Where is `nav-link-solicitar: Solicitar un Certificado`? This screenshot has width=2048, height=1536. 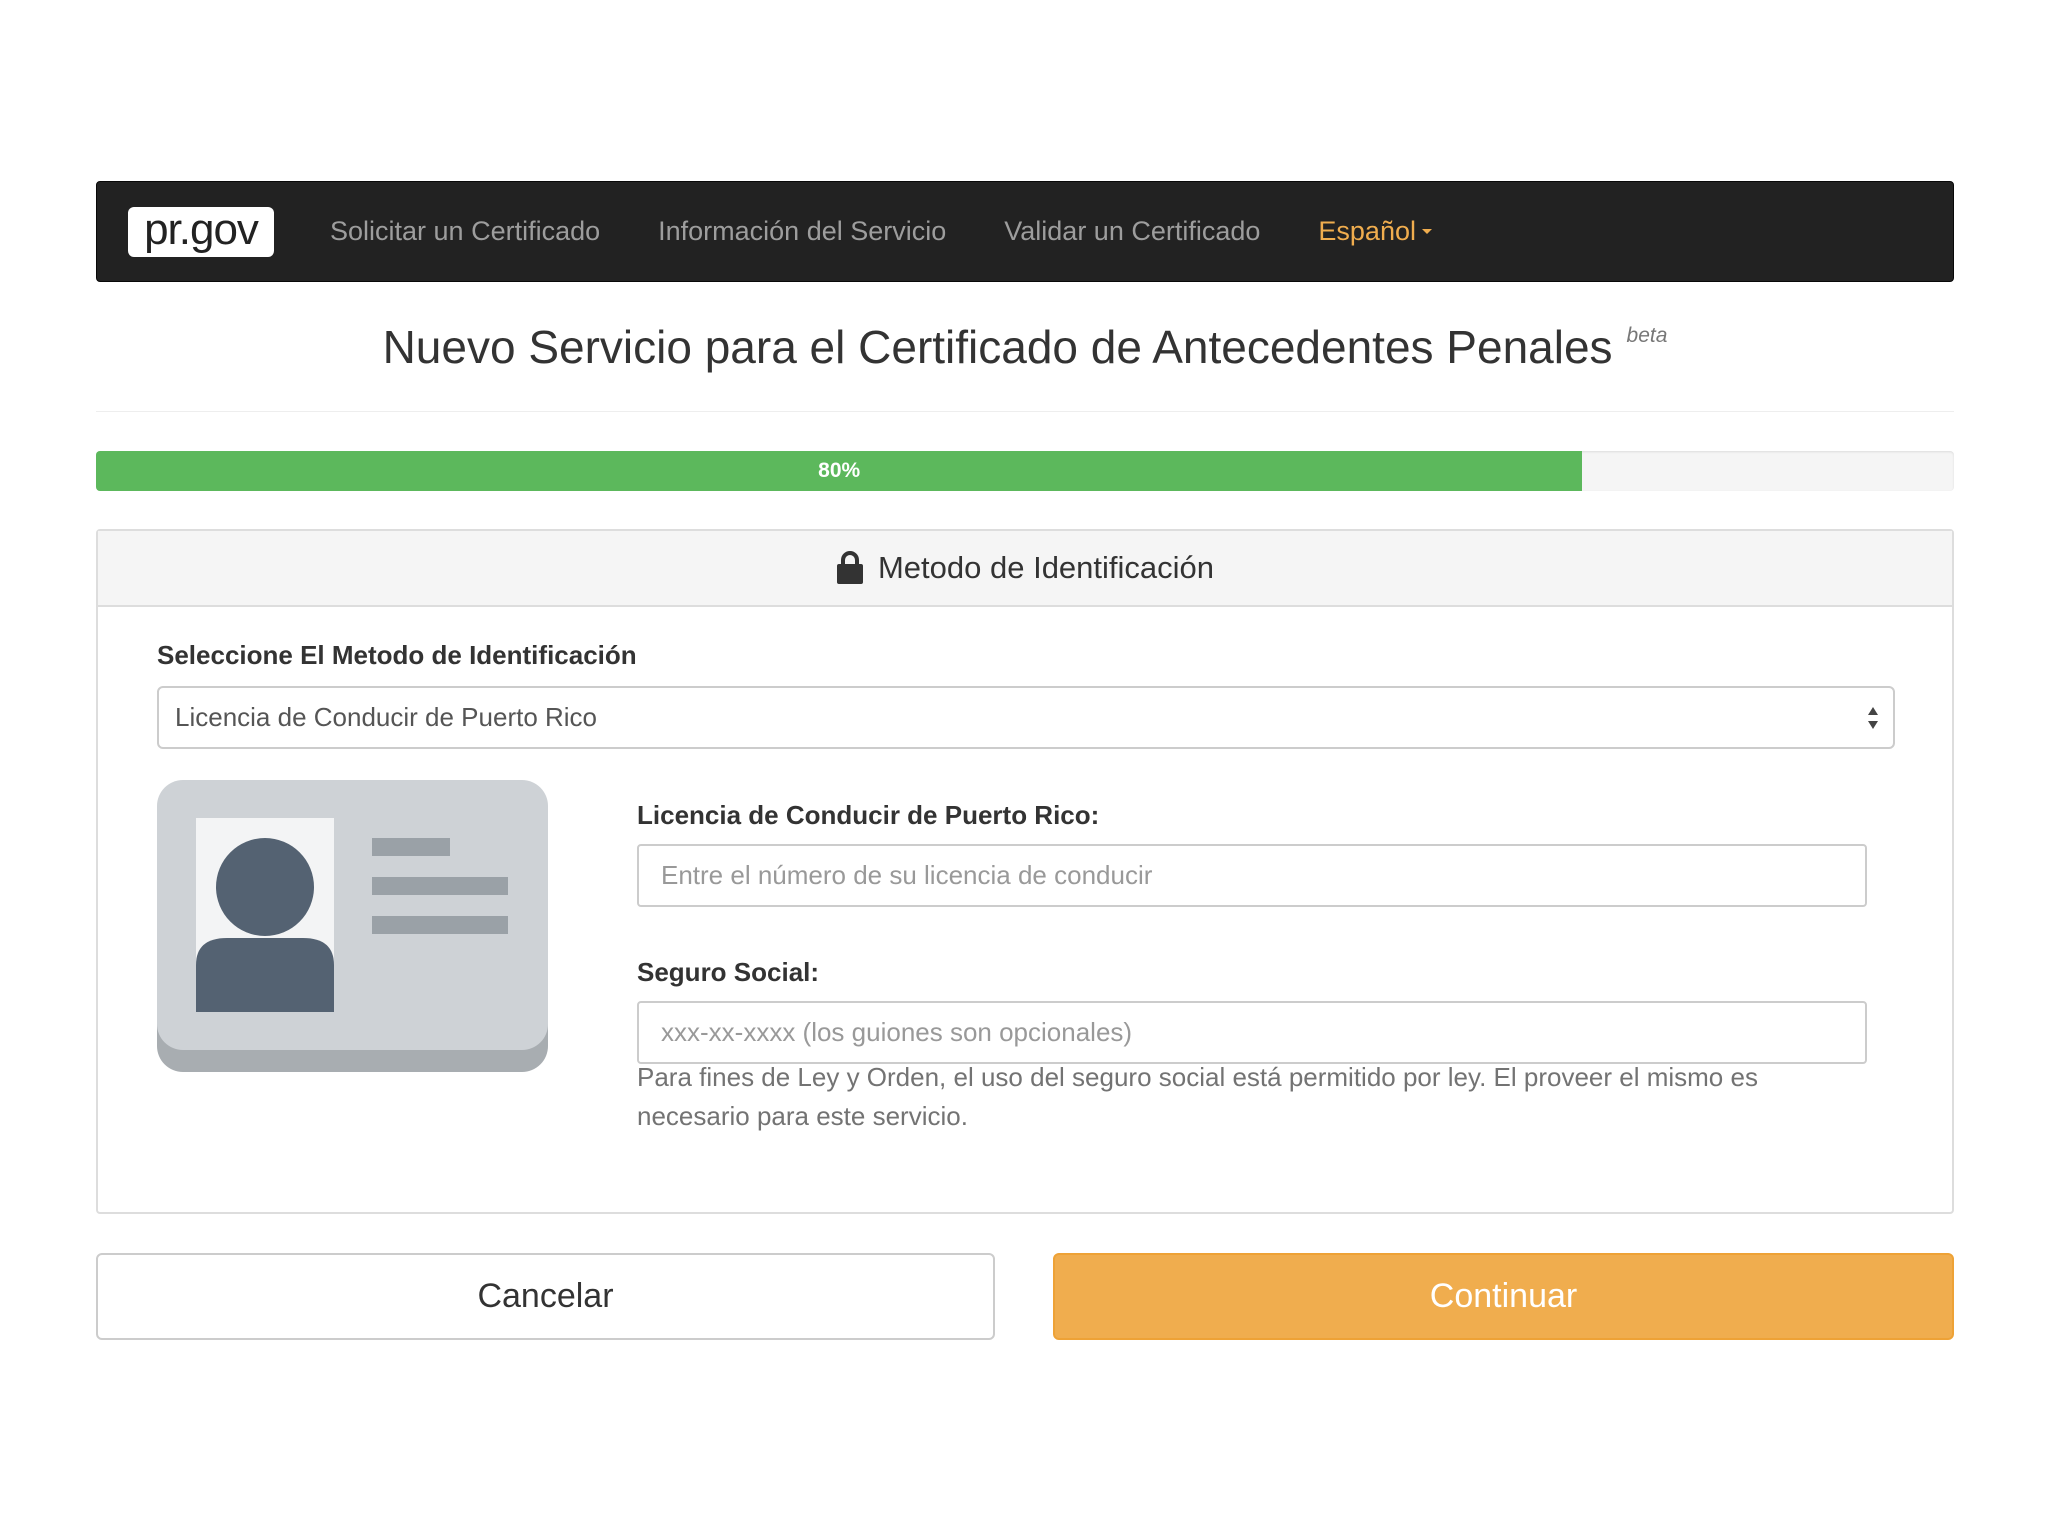 nav-link-solicitar: Solicitar un Certificado is located at coordinates (465, 231).